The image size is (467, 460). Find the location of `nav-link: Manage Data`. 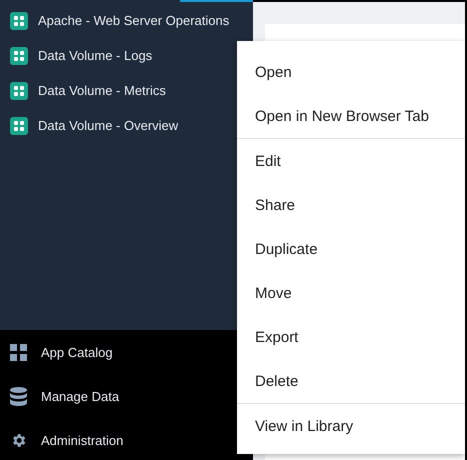

nav-link: Manage Data is located at coordinates (80, 396).